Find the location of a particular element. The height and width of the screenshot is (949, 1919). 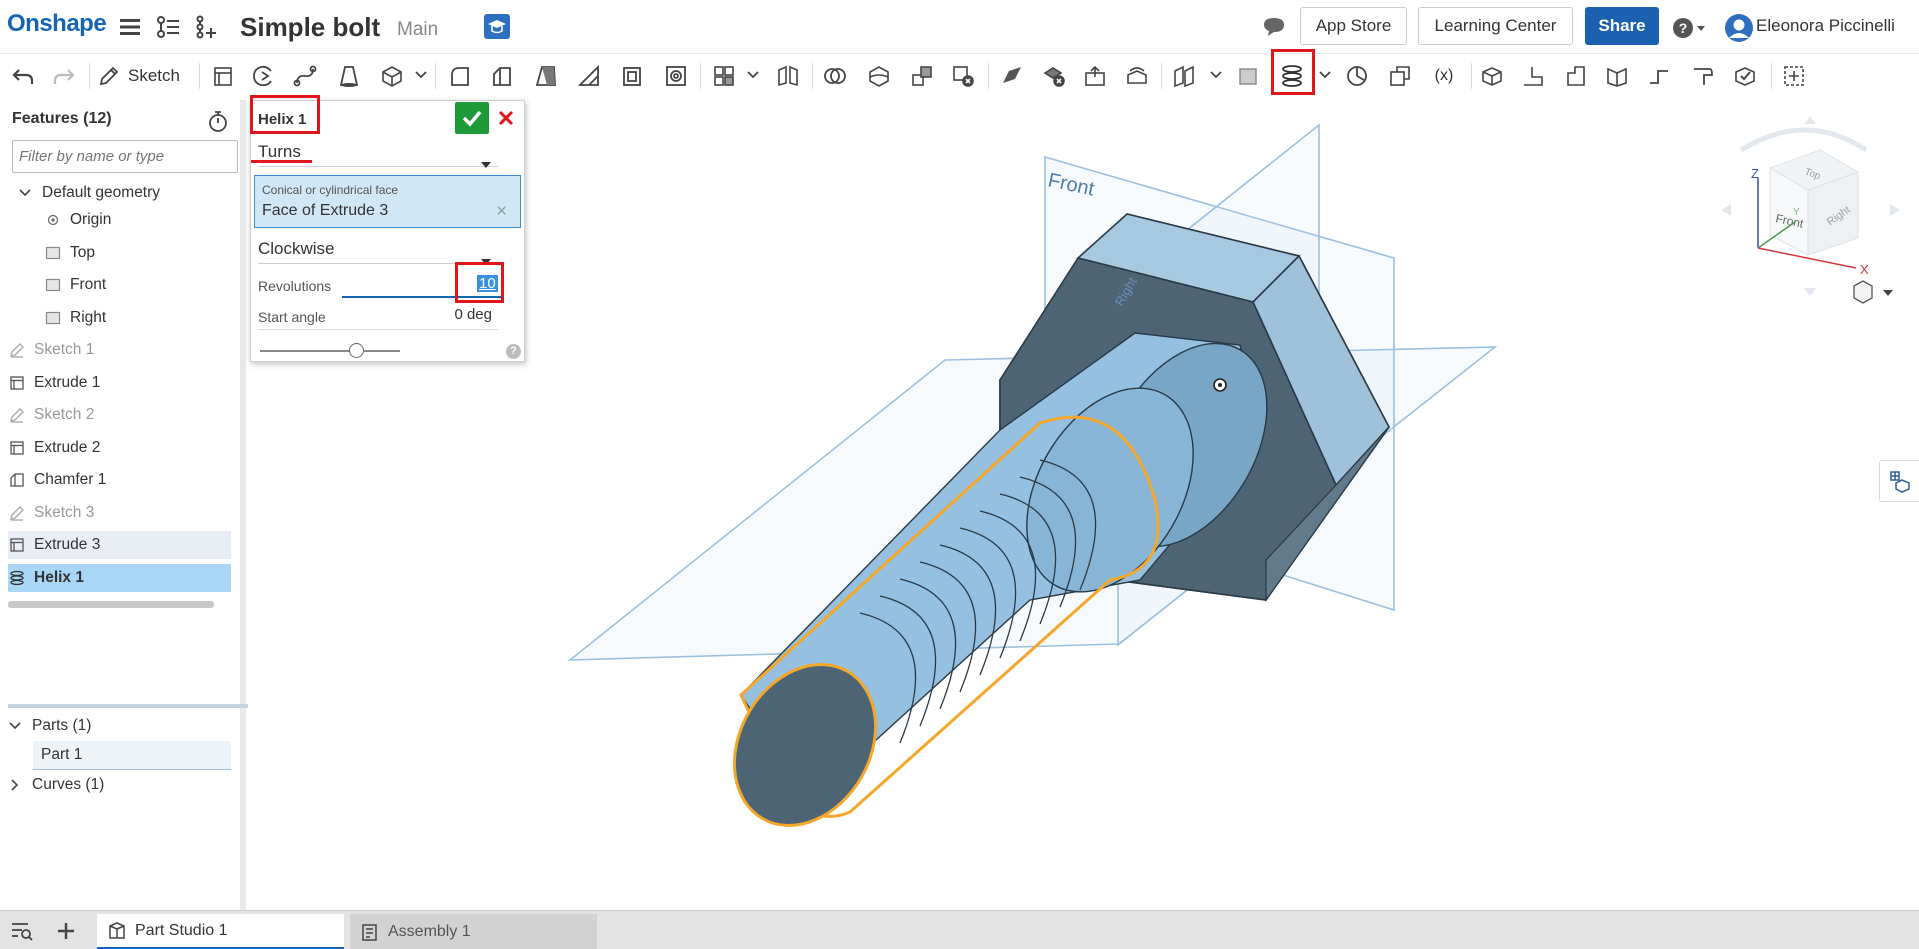

linear-pattern-icon is located at coordinates (724, 76).